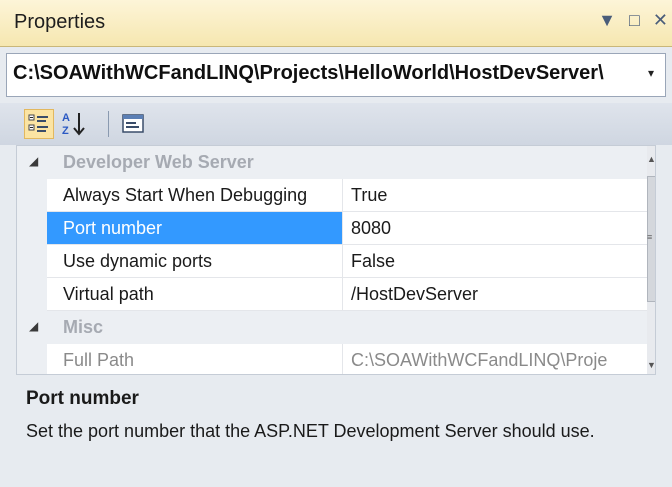  What do you see at coordinates (496, 195) in the screenshot?
I see `property-value: True` at bounding box center [496, 195].